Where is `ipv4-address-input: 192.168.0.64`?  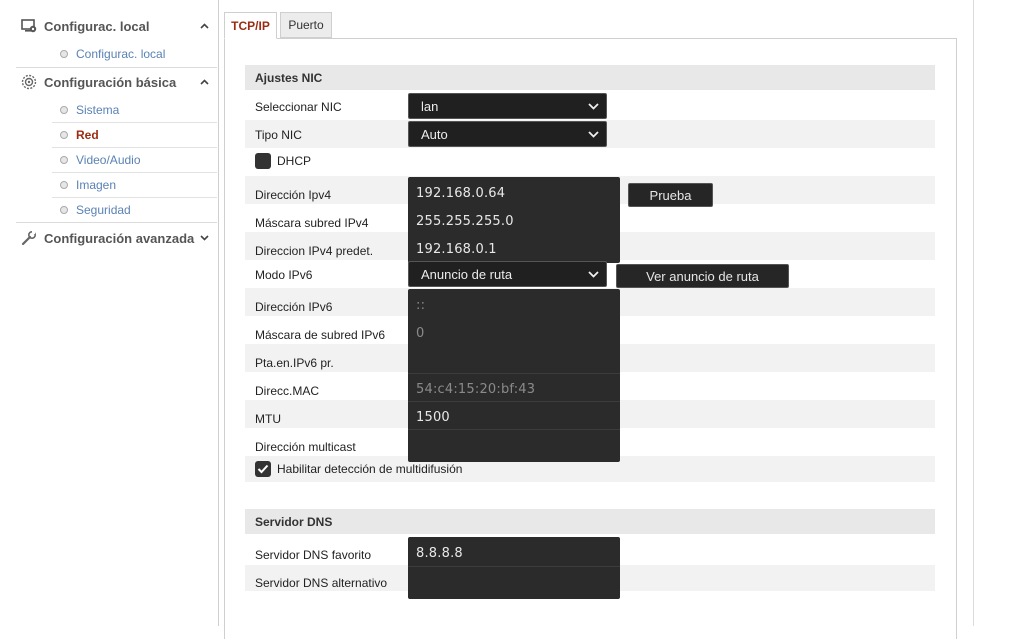 ipv4-address-input: 192.168.0.64 is located at coordinates (514, 194).